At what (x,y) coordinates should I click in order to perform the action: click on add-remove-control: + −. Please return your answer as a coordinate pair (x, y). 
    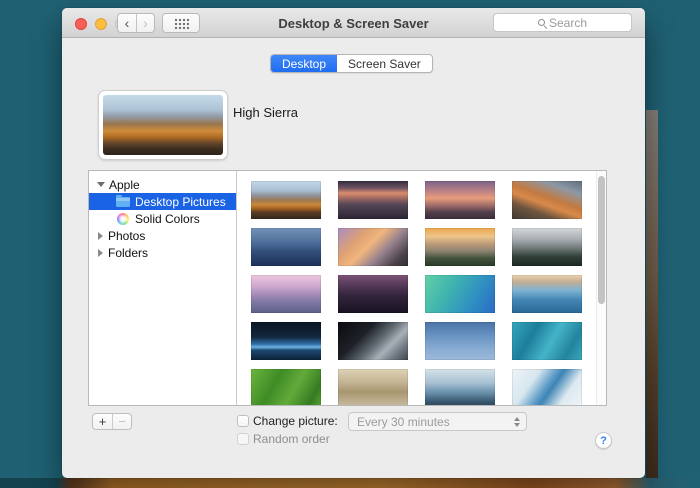
    Looking at the image, I should click on (112, 421).